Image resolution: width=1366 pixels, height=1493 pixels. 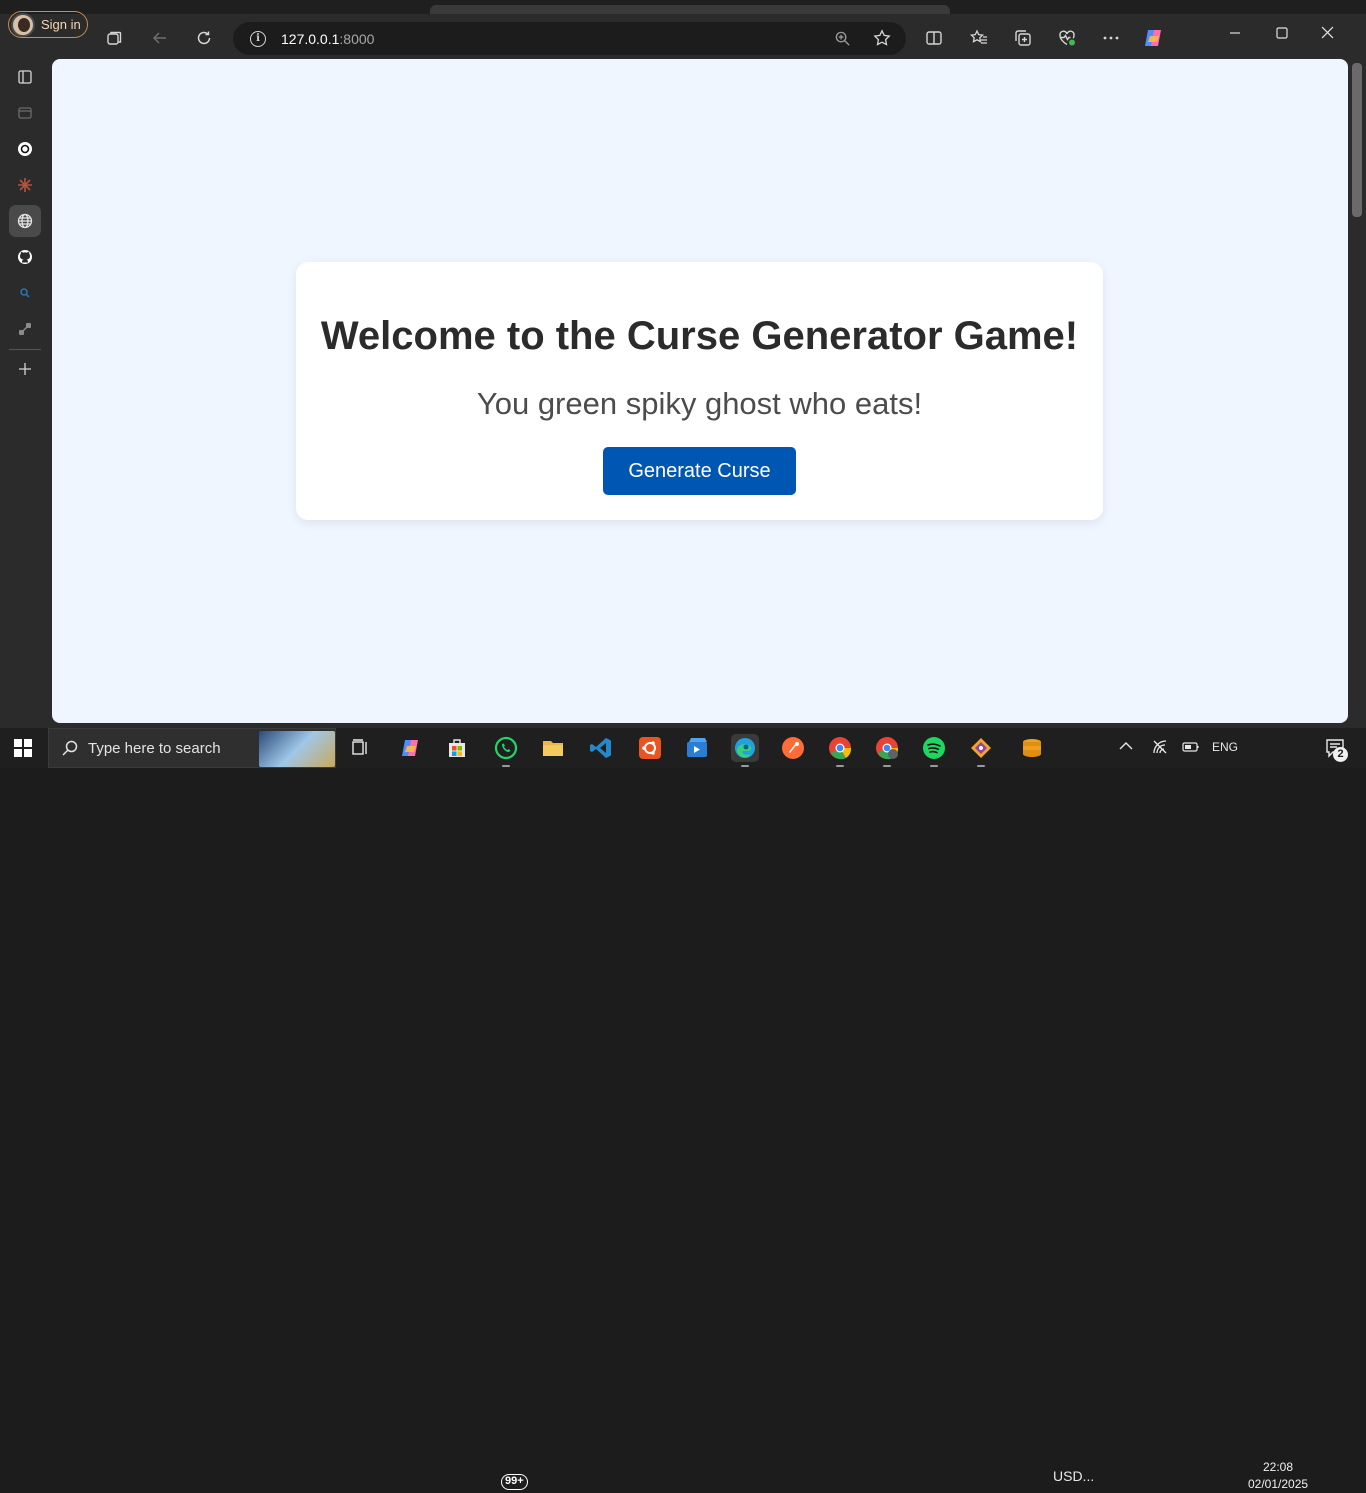 What do you see at coordinates (934, 750) in the screenshot?
I see `spotify-icon` at bounding box center [934, 750].